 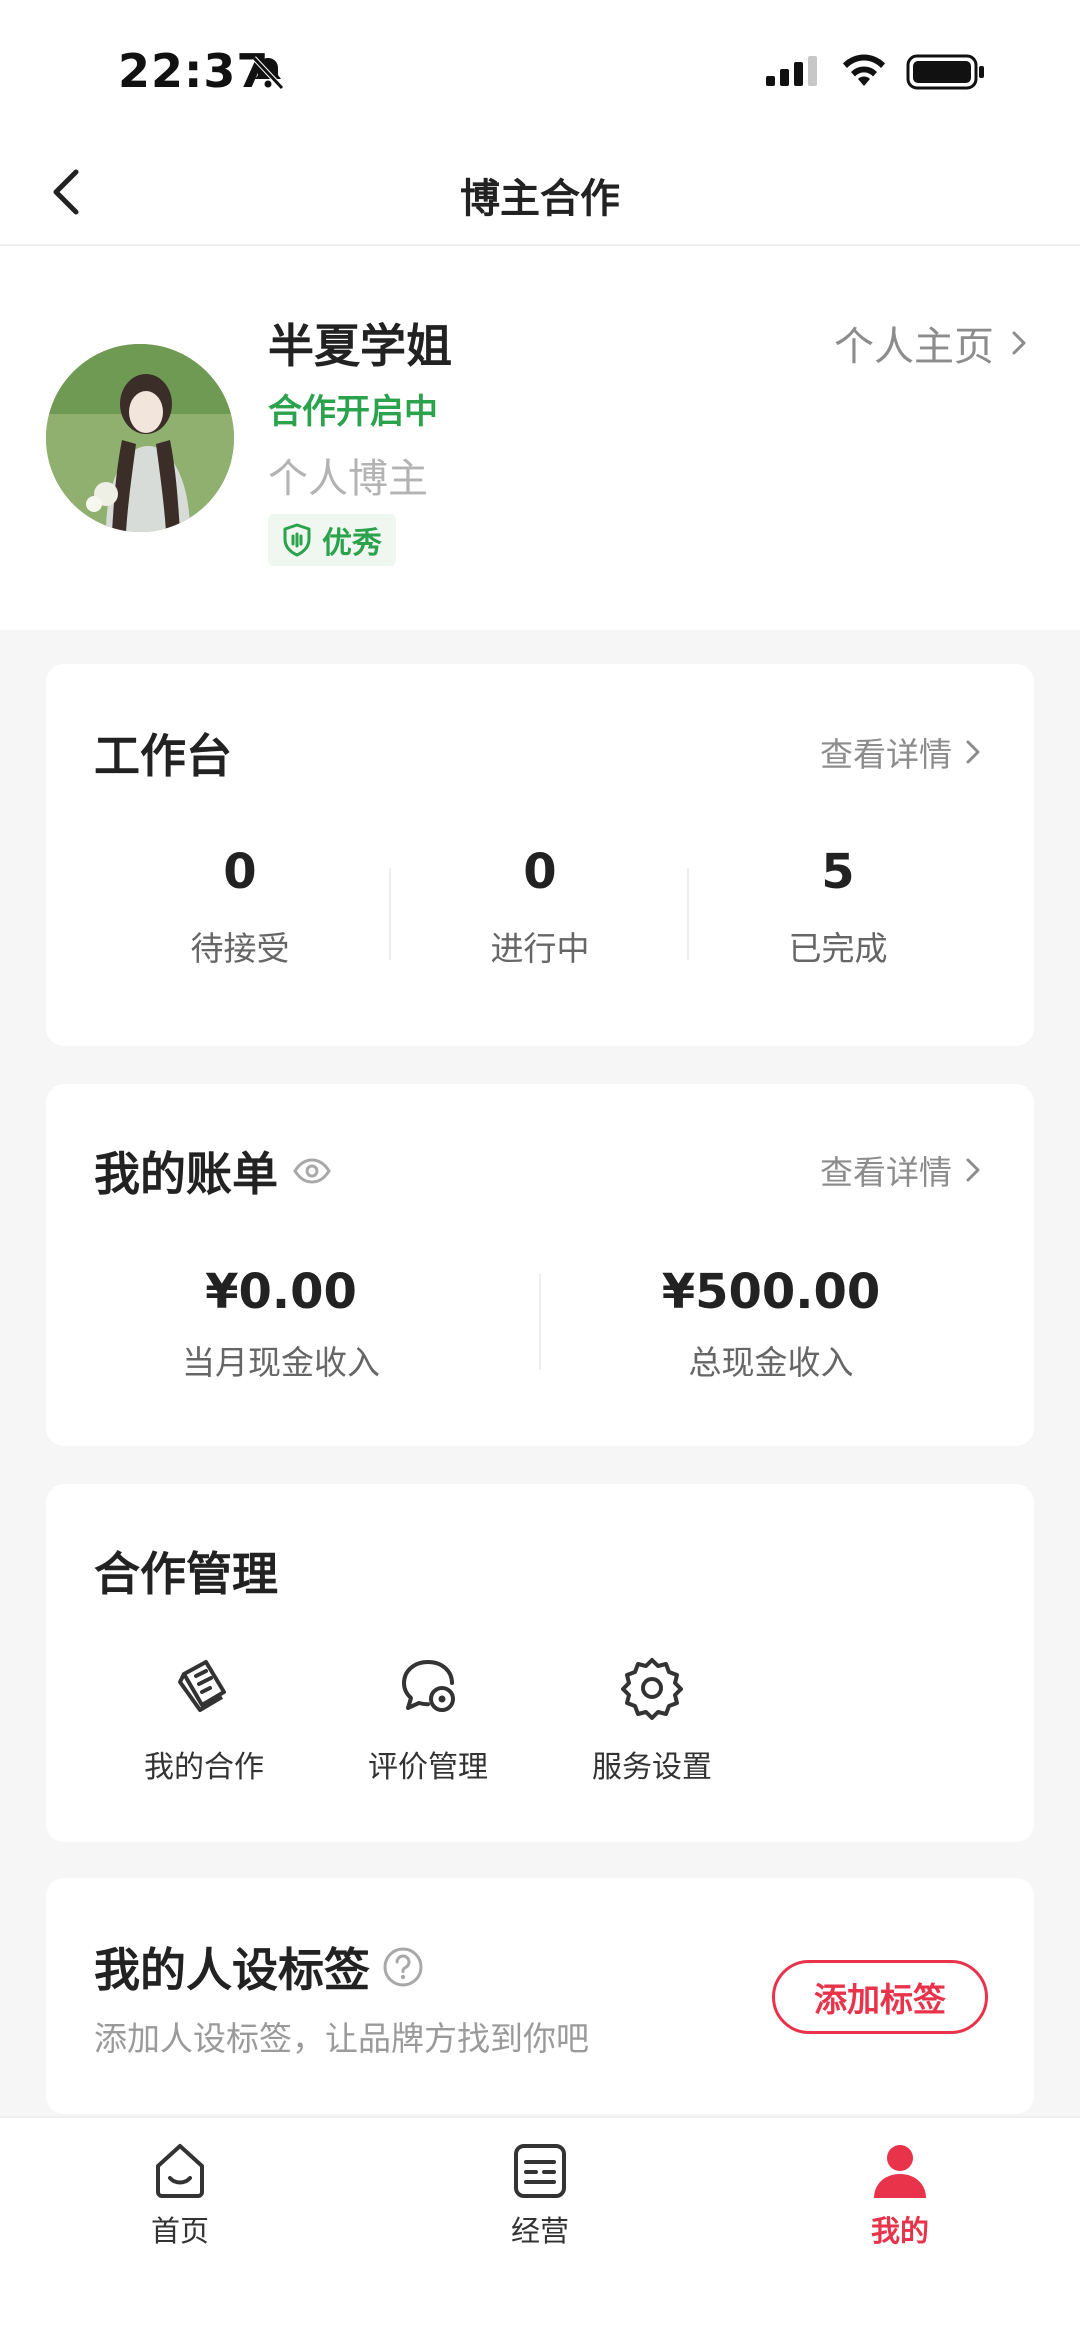 I want to click on status-time: 22:37, so click(x=194, y=71).